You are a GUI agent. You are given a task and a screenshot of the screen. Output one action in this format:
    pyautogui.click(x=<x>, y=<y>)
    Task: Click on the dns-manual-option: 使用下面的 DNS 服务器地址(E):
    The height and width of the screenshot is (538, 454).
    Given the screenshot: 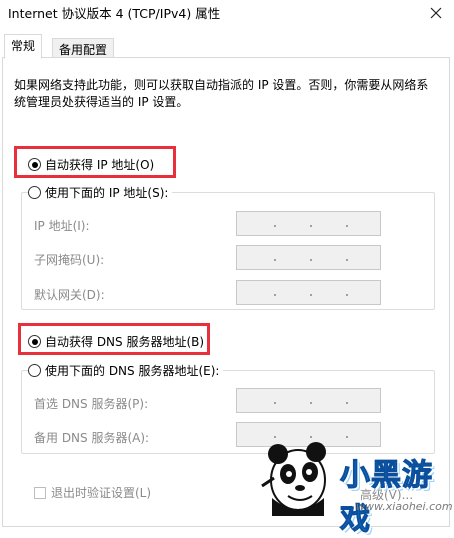 What is the action you would take?
    pyautogui.click(x=126, y=370)
    